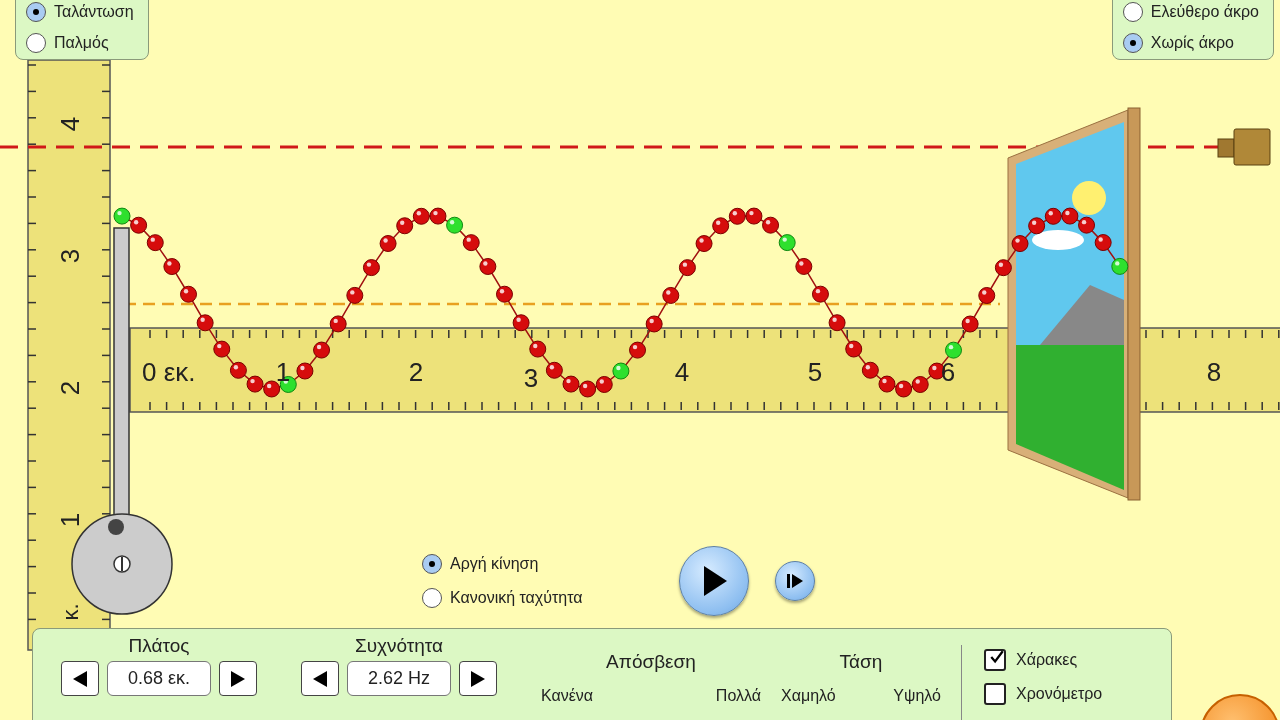  What do you see at coordinates (70, 612) in the screenshot?
I see `ruler-unit: κ.` at bounding box center [70, 612].